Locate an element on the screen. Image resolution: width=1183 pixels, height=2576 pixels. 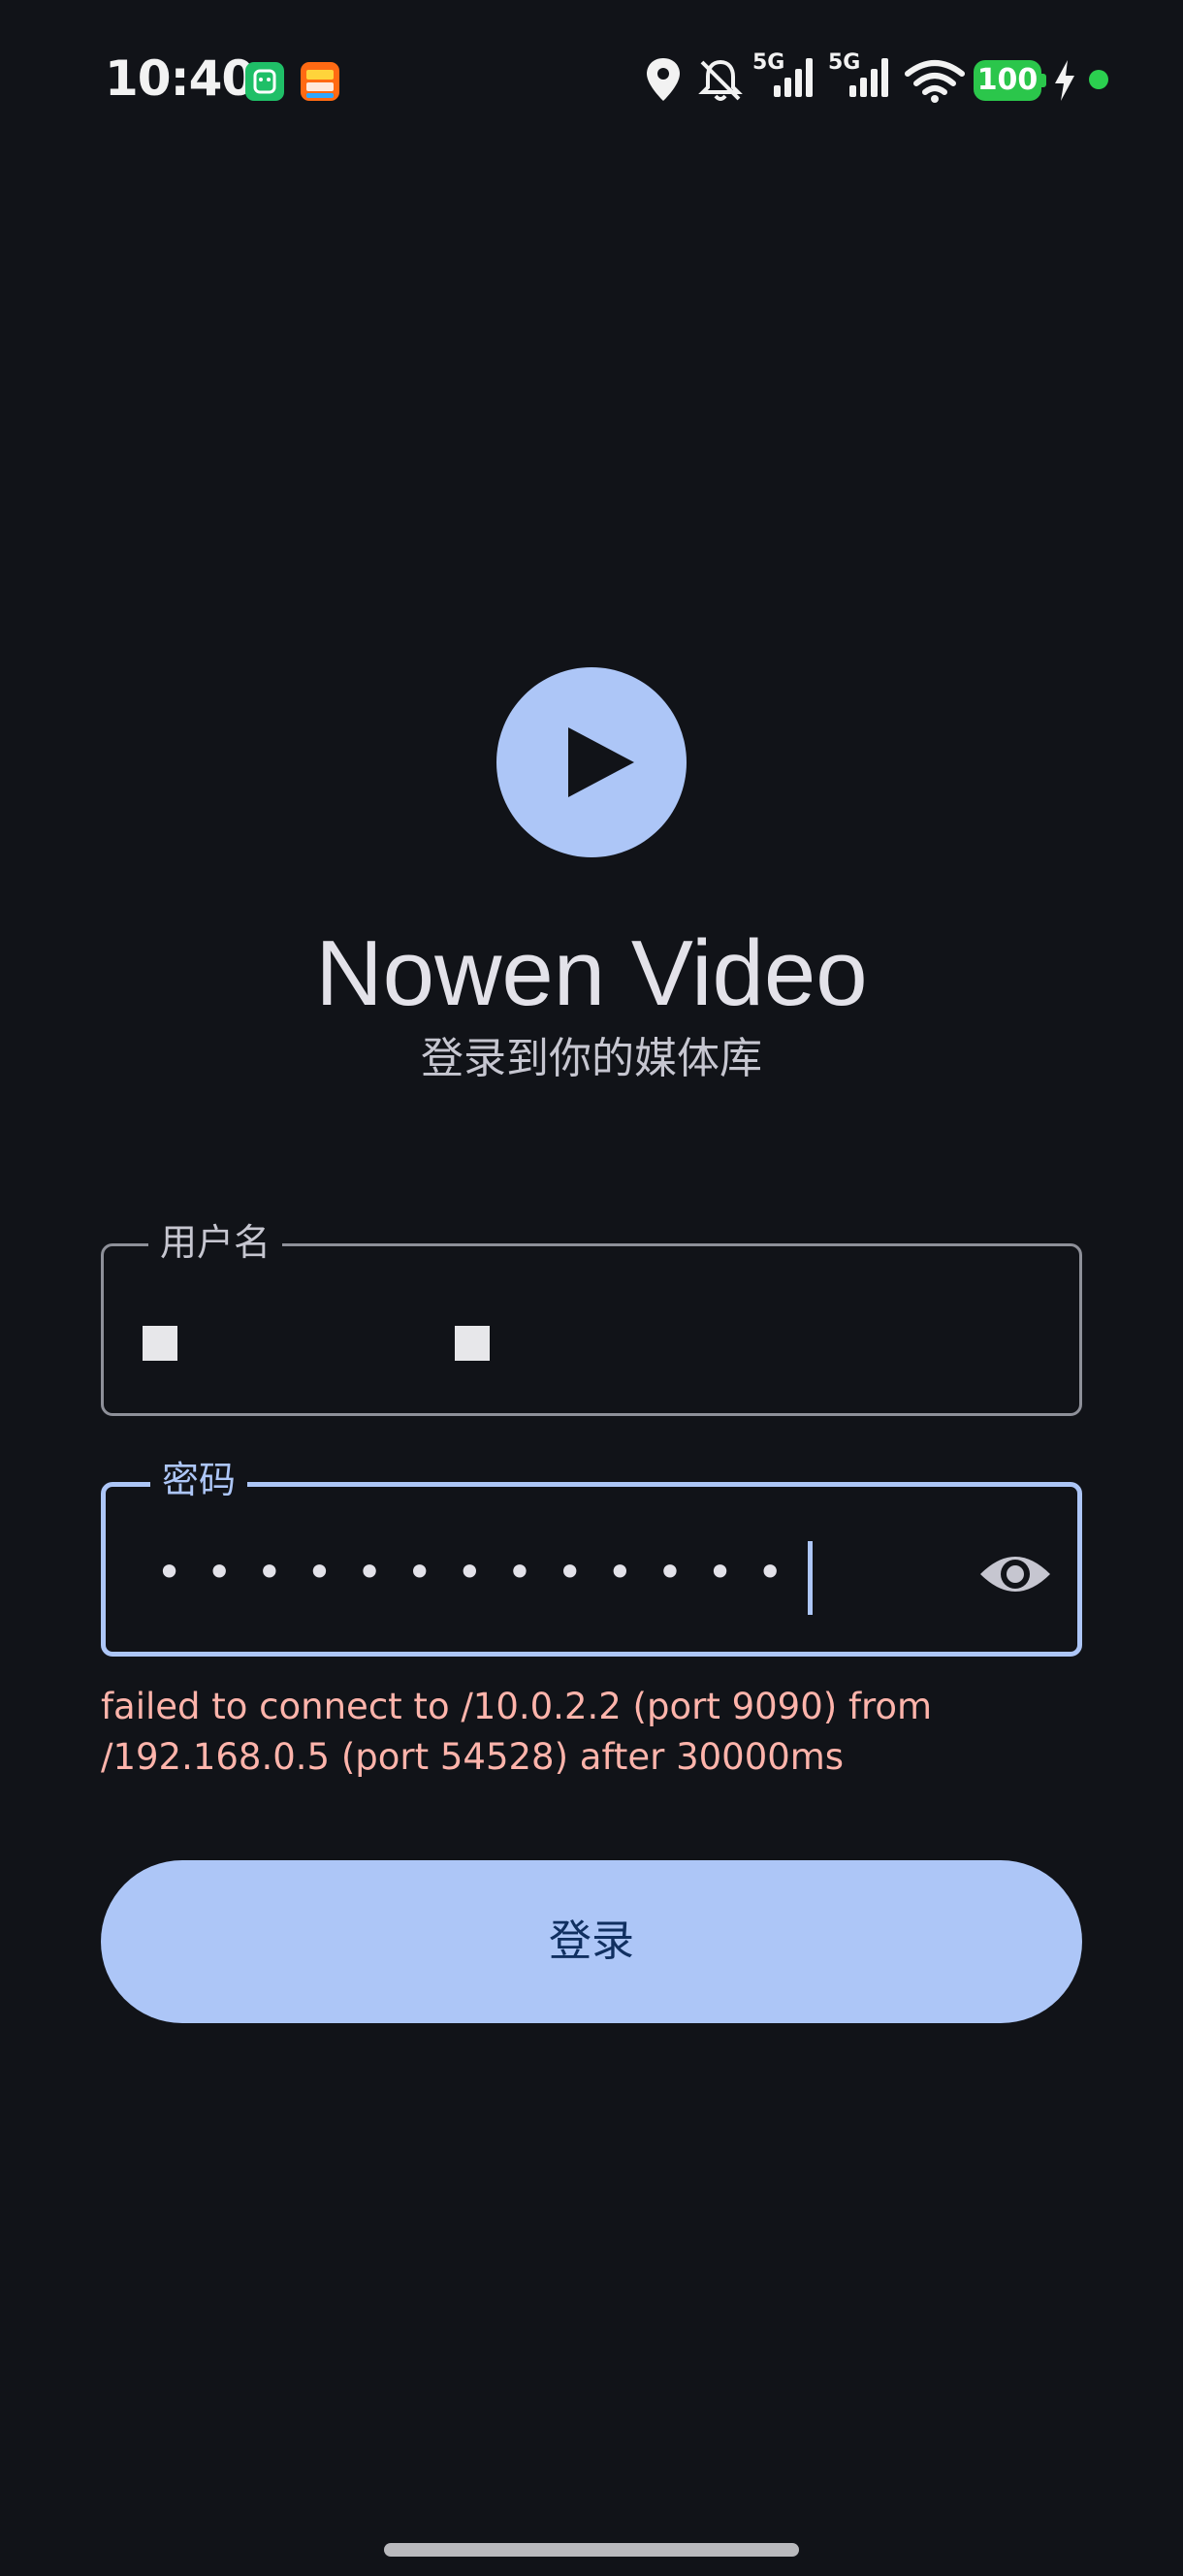
status-bar: 10:40 5G 5G 100 is located at coordinates (591, 80).